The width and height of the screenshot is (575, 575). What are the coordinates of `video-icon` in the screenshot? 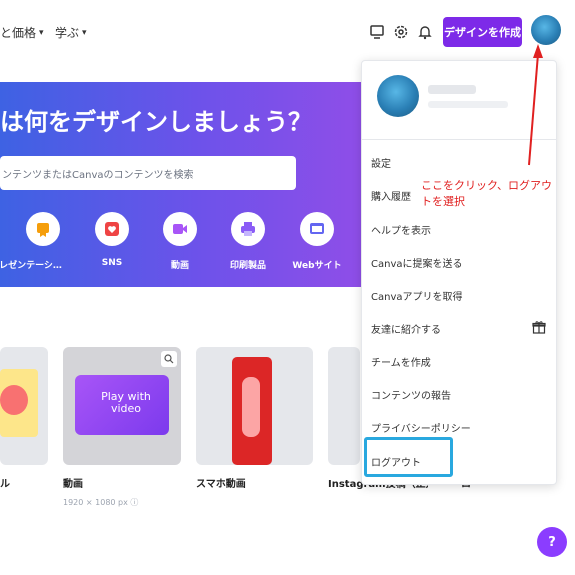 It's located at (180, 229).